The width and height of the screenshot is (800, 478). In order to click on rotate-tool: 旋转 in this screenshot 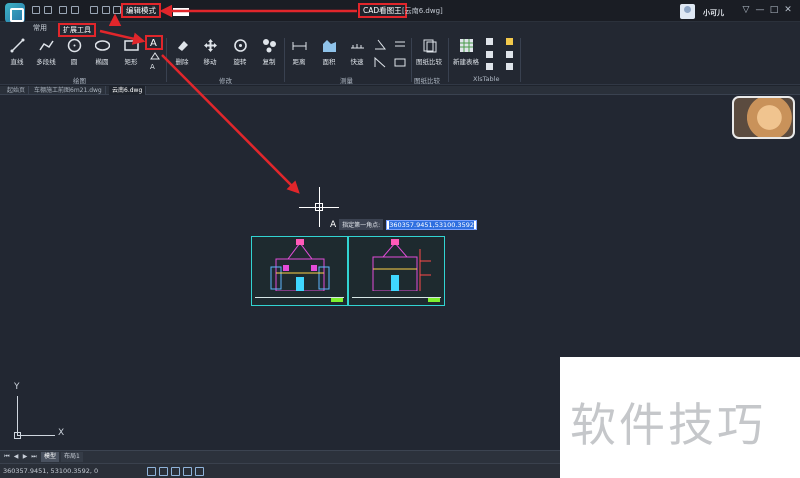, I will do `click(240, 52)`.